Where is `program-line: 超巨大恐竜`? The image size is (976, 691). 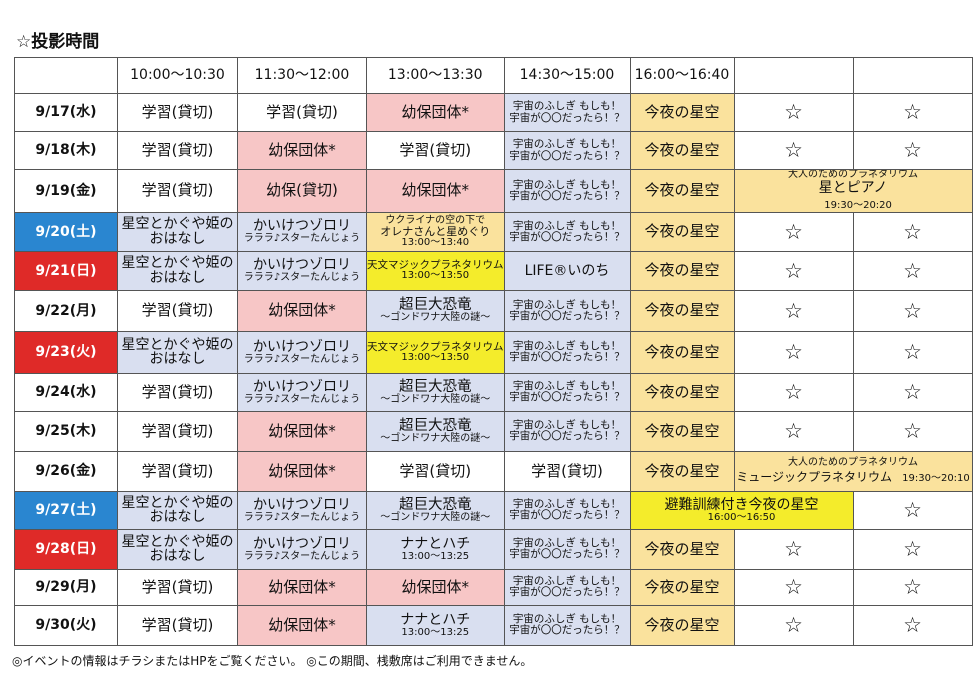 program-line: 超巨大恐竜 is located at coordinates (435, 425).